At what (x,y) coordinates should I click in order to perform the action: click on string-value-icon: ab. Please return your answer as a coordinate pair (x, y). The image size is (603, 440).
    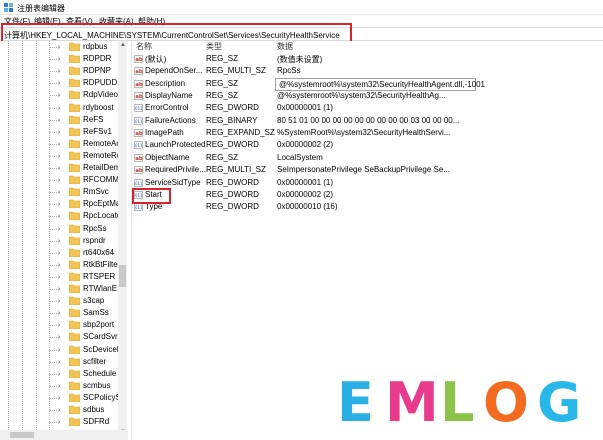
    Looking at the image, I should click on (138, 133).